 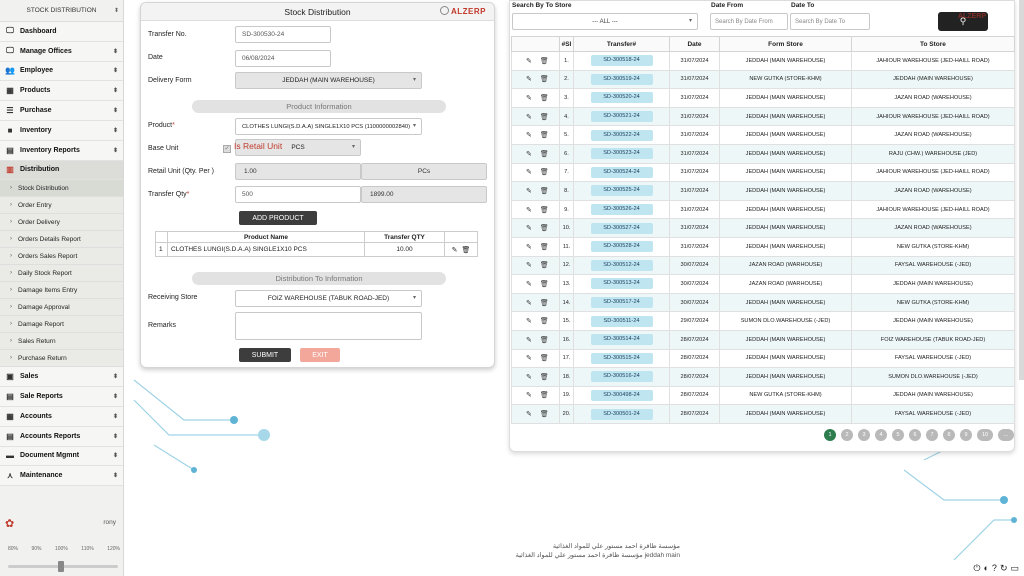 What do you see at coordinates (621, 303) in the screenshot?
I see `transfer-link: SD-300517-24` at bounding box center [621, 303].